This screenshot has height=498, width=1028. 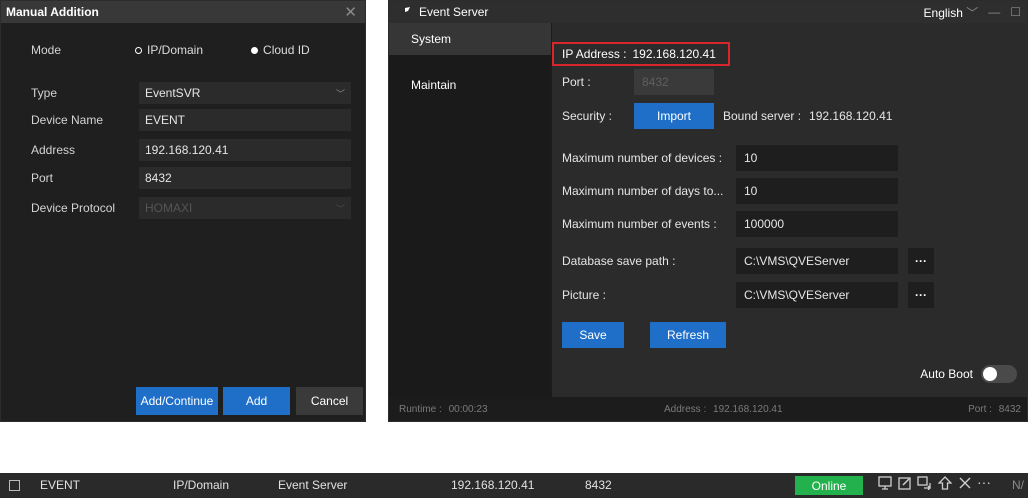 I want to click on port-value: 8432, so click(x=158, y=178).